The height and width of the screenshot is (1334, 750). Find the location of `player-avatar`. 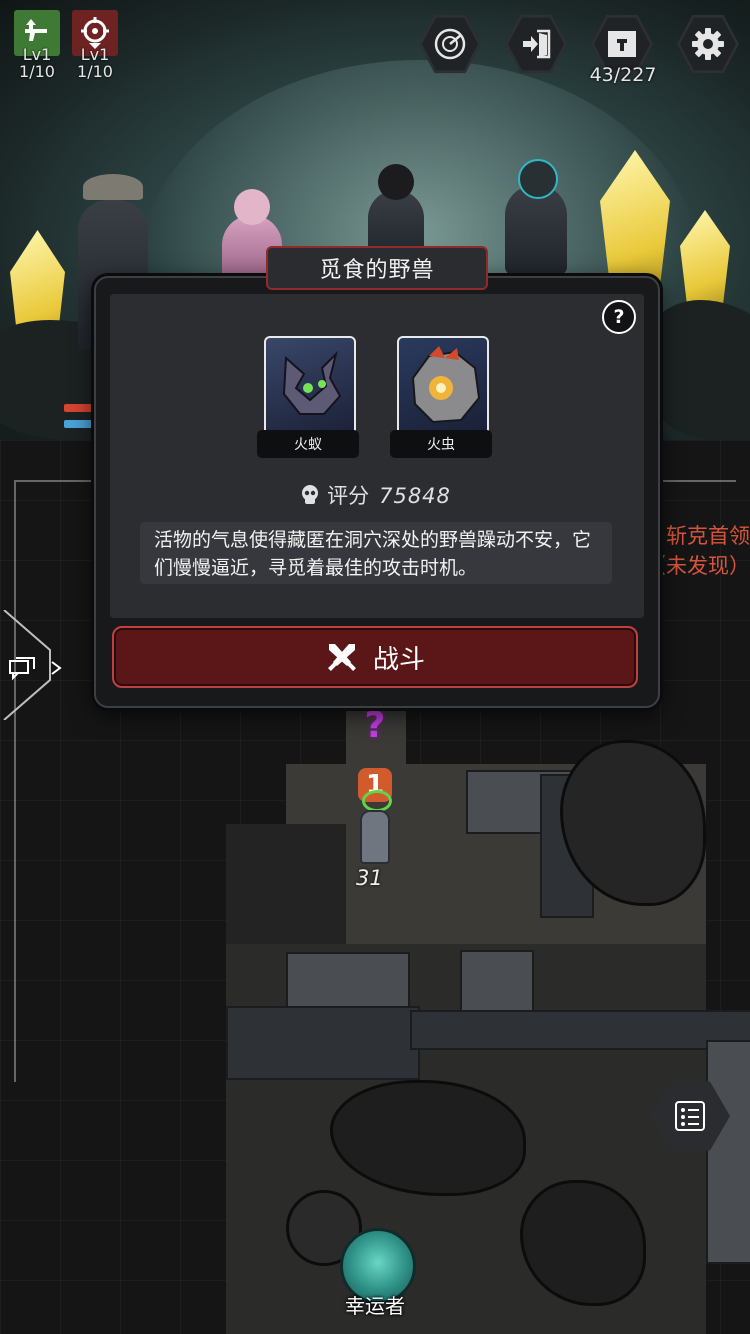

player-avatar is located at coordinates (375, 837).